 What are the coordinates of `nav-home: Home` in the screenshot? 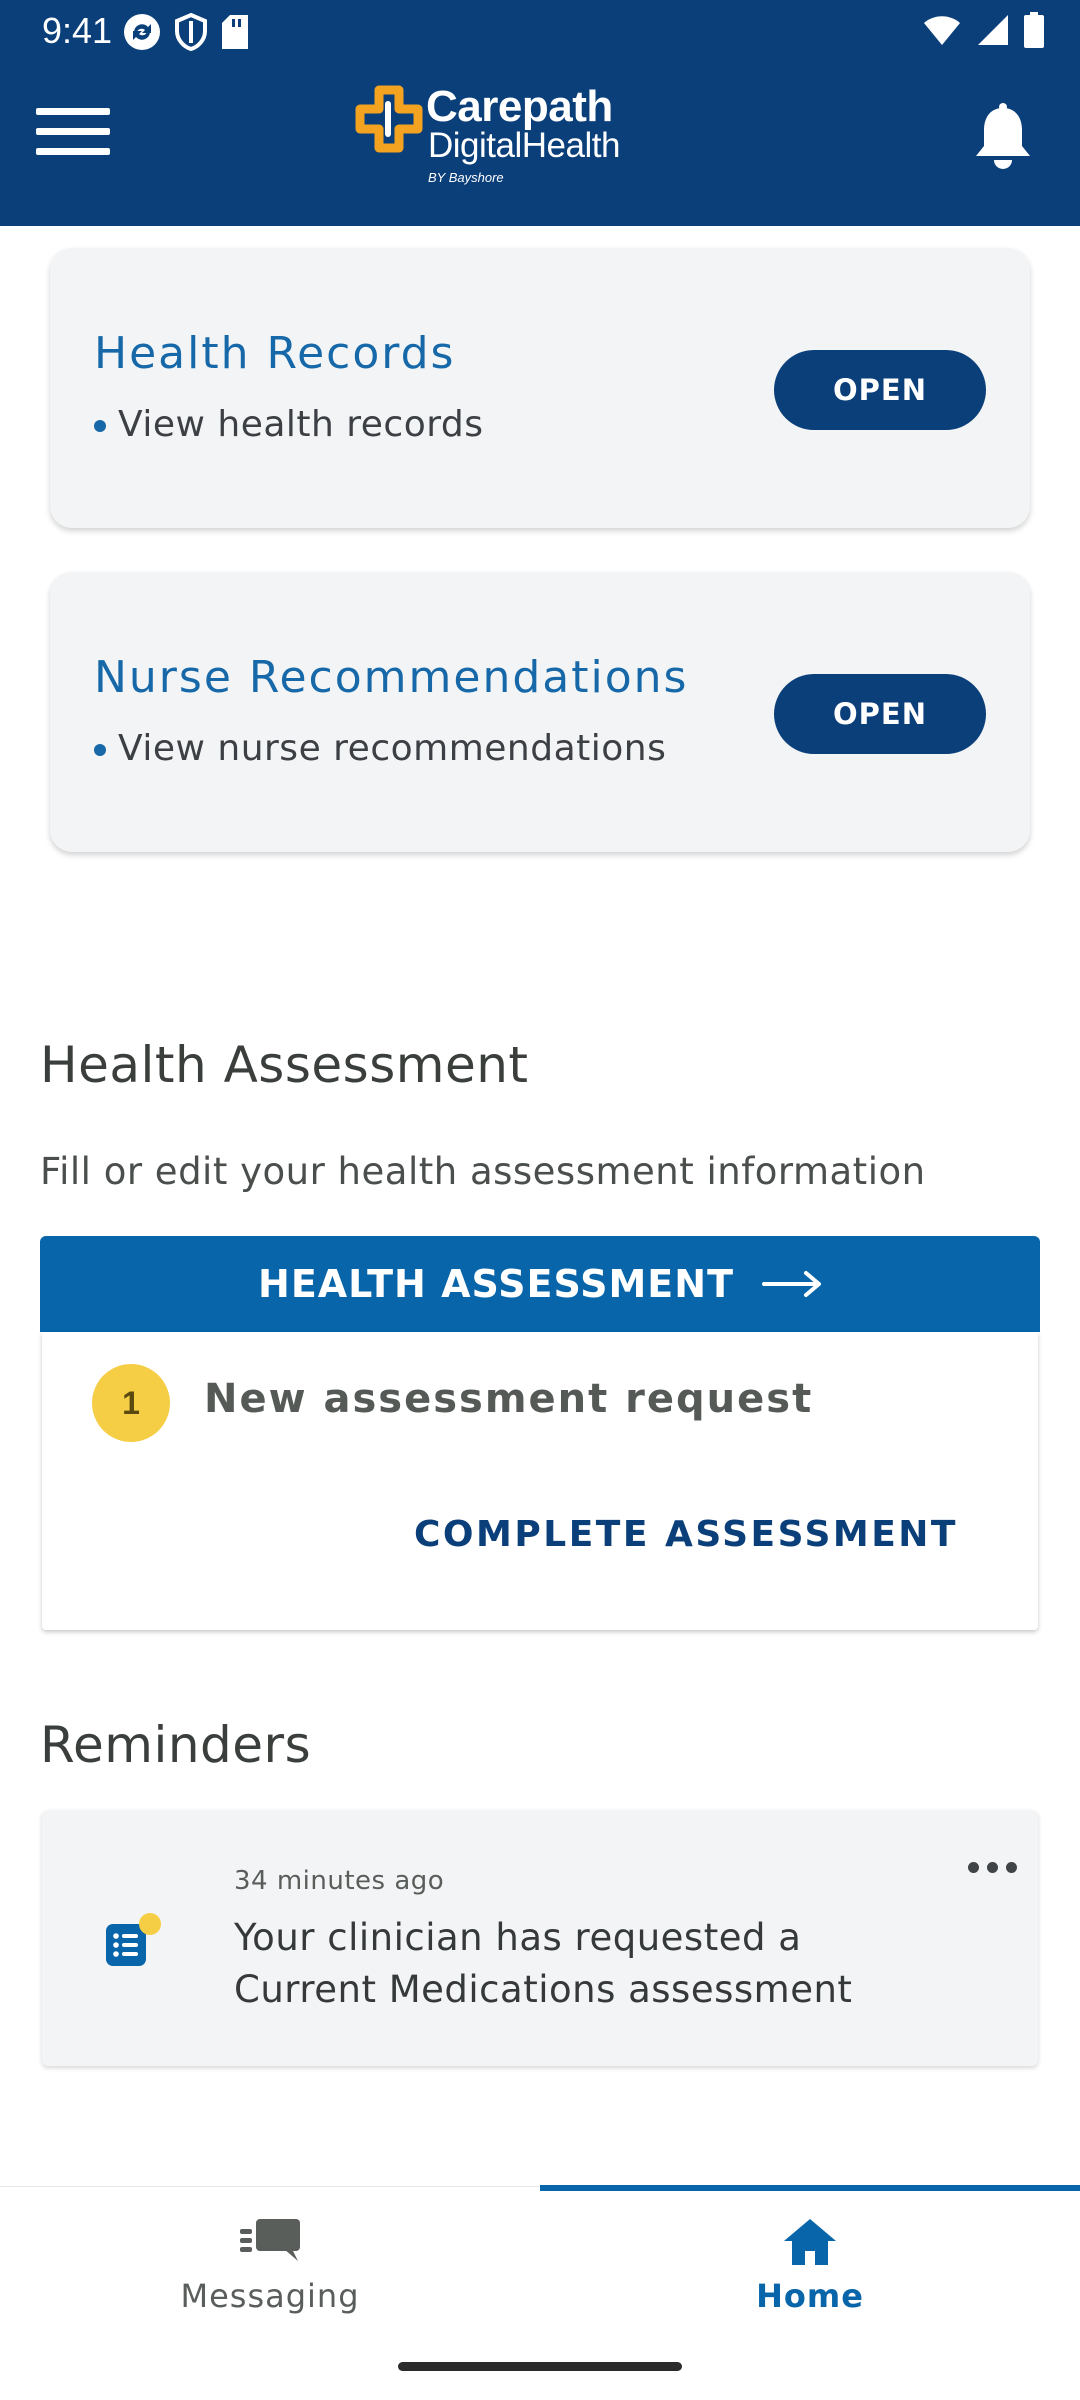 It's located at (810, 2266).